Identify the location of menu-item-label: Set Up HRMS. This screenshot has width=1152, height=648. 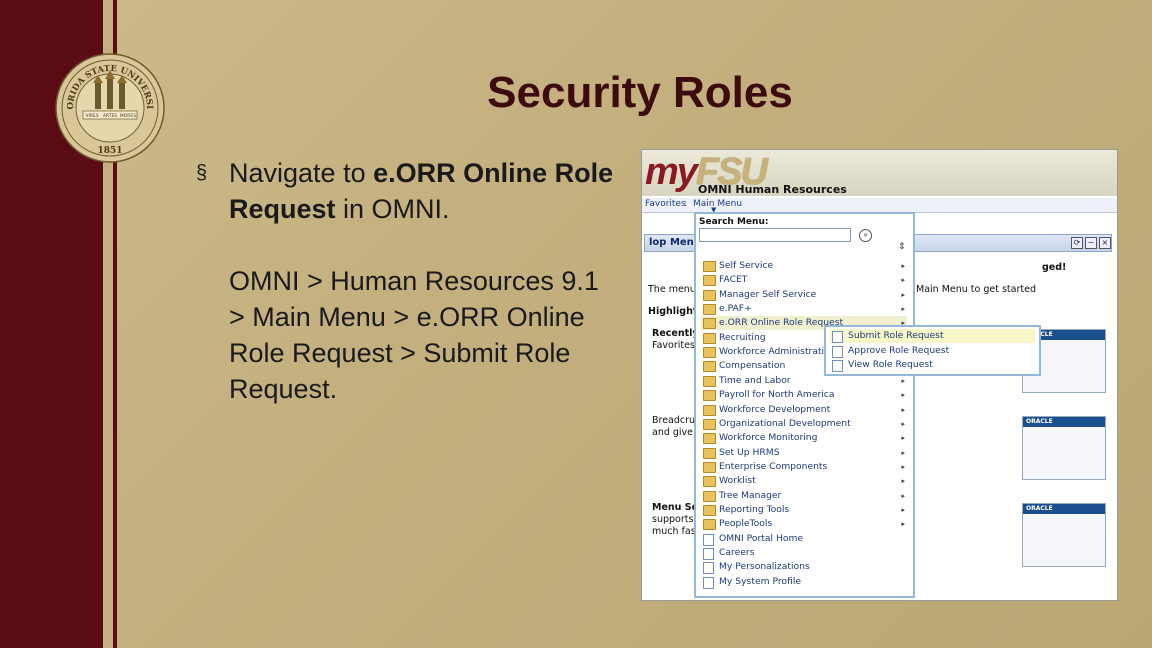
(749, 452).